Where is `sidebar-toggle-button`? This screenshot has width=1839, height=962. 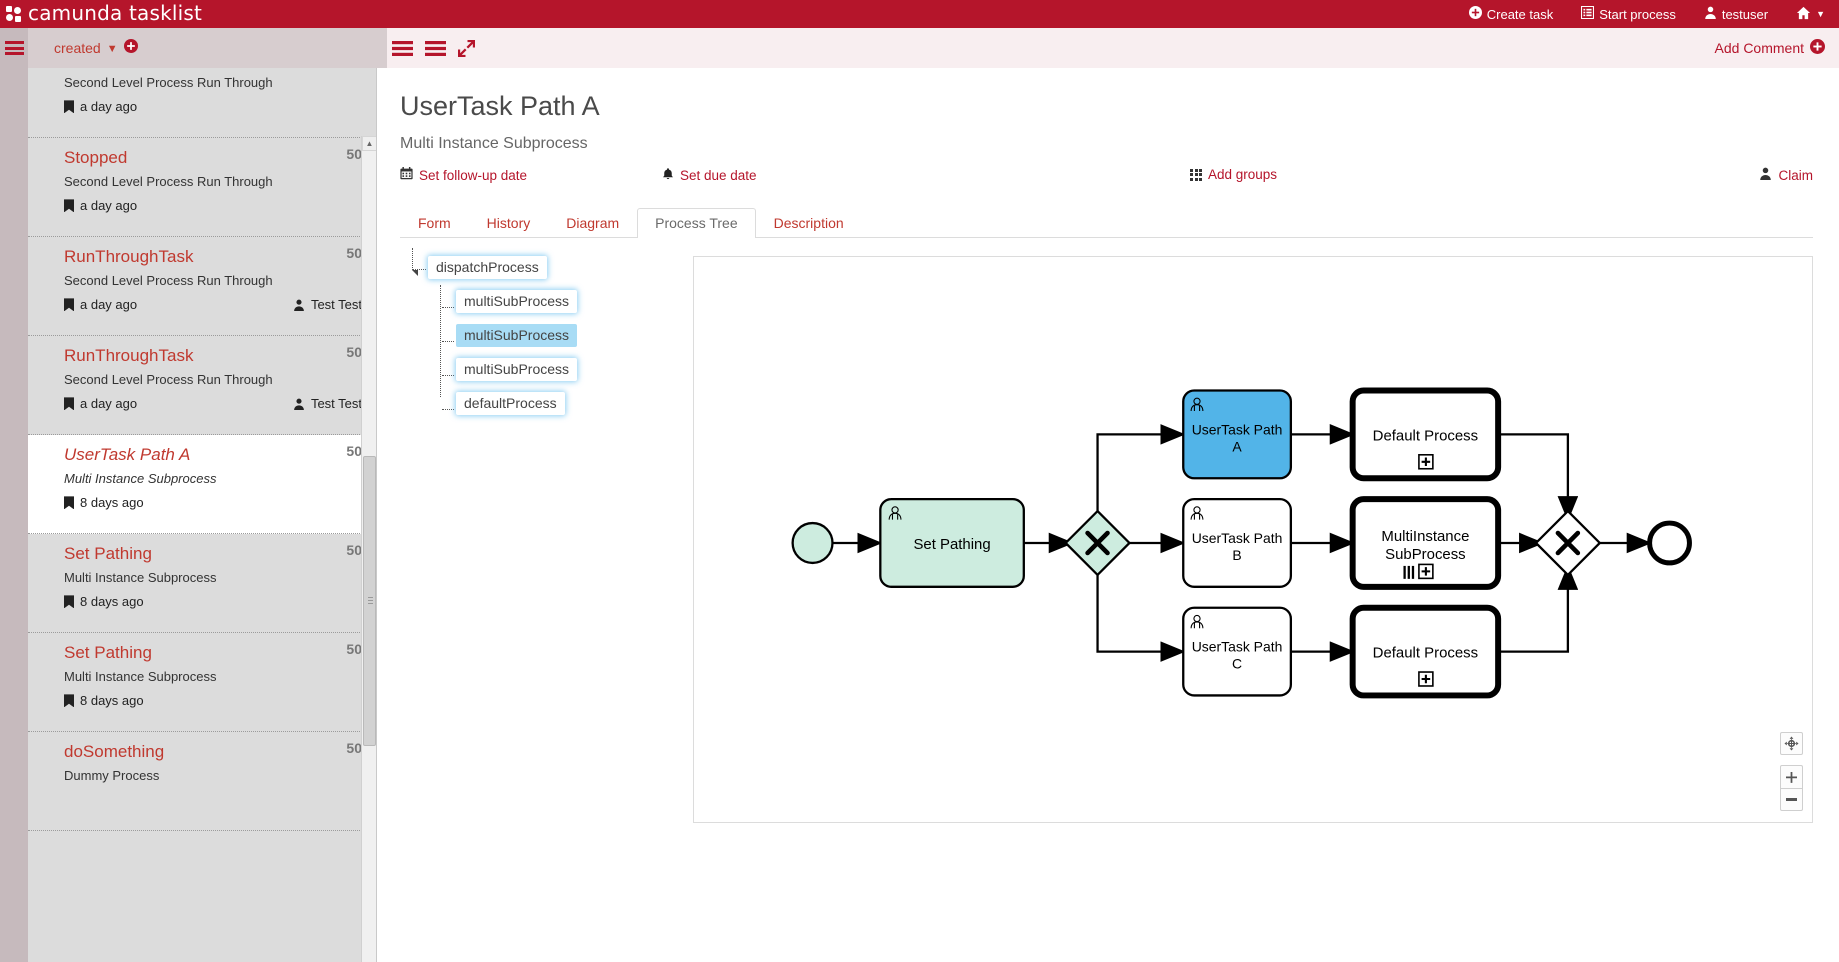 sidebar-toggle-button is located at coordinates (14, 48).